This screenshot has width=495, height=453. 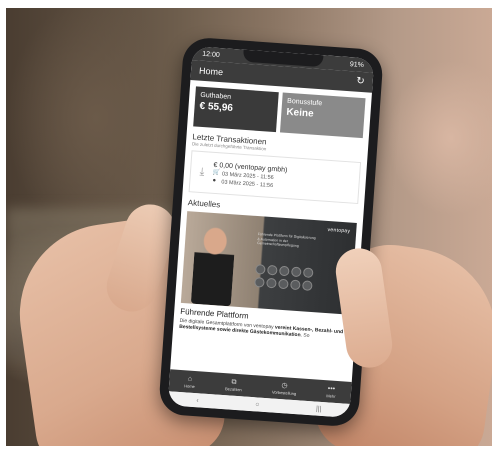 What do you see at coordinates (197, 400) in the screenshot?
I see `back-icon: ‹` at bounding box center [197, 400].